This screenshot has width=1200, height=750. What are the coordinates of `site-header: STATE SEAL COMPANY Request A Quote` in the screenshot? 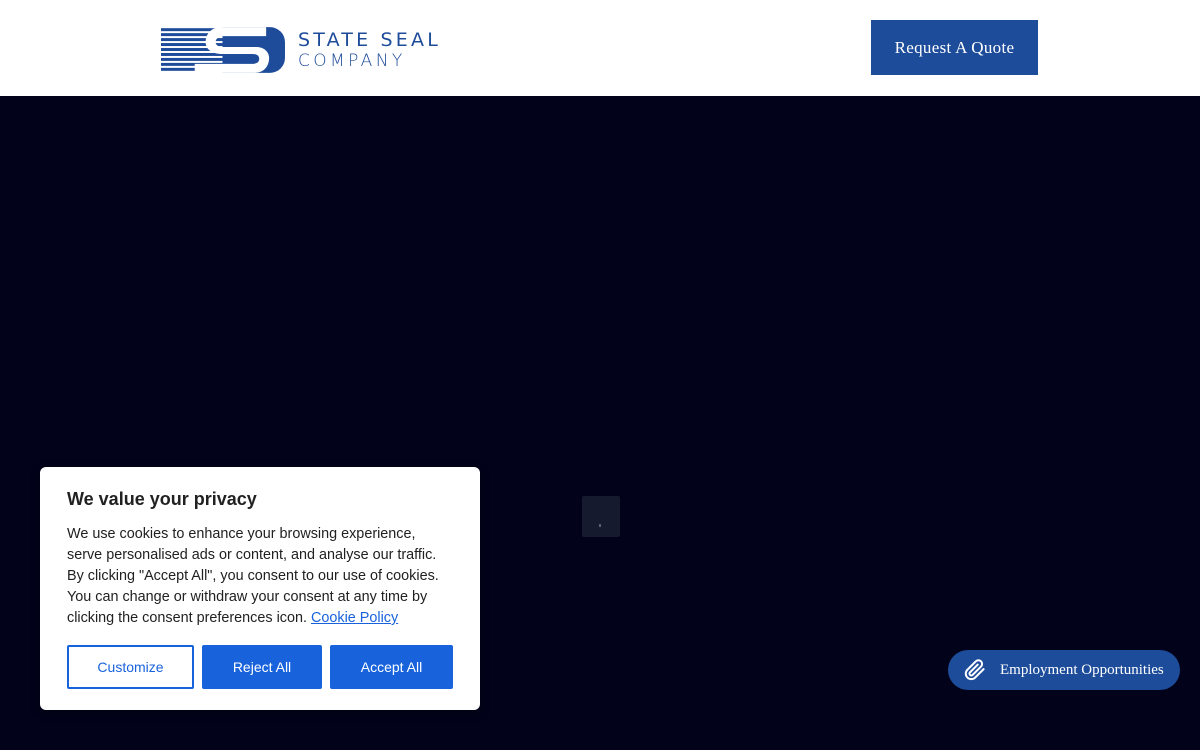 It's located at (600, 48).